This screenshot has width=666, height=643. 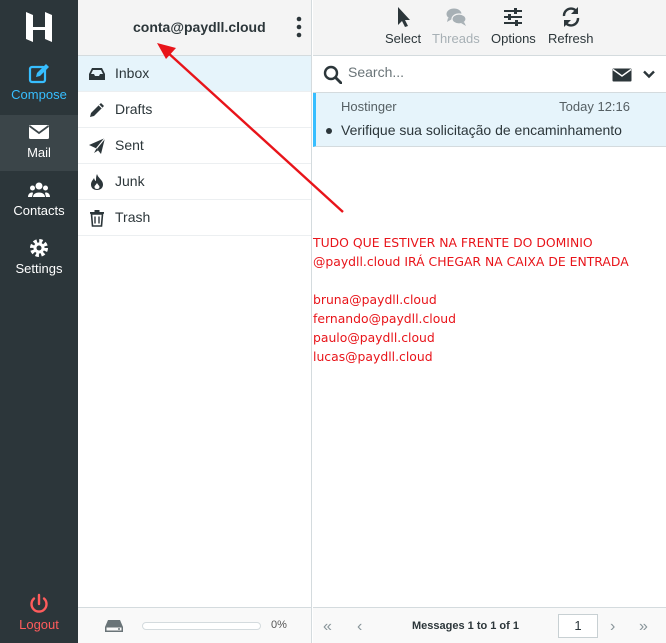 I want to click on annotation-line: fernando@paydll.cloud, so click(x=385, y=318).